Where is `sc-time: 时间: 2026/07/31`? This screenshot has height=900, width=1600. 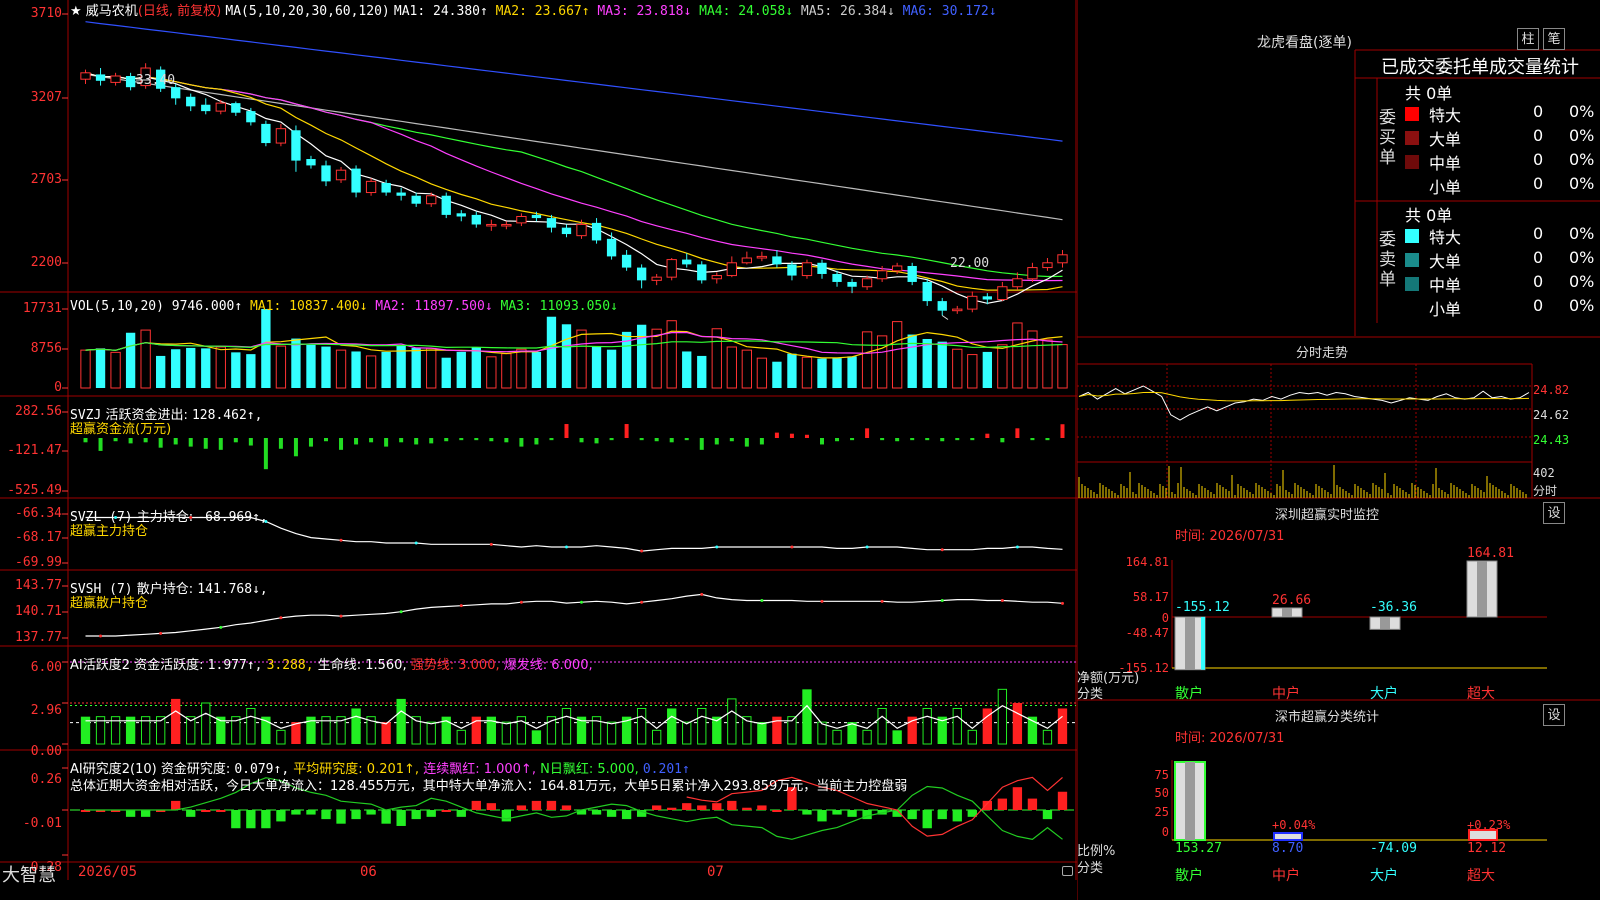
sc-time: 时间: 2026/07/31 is located at coordinates (1230, 738).